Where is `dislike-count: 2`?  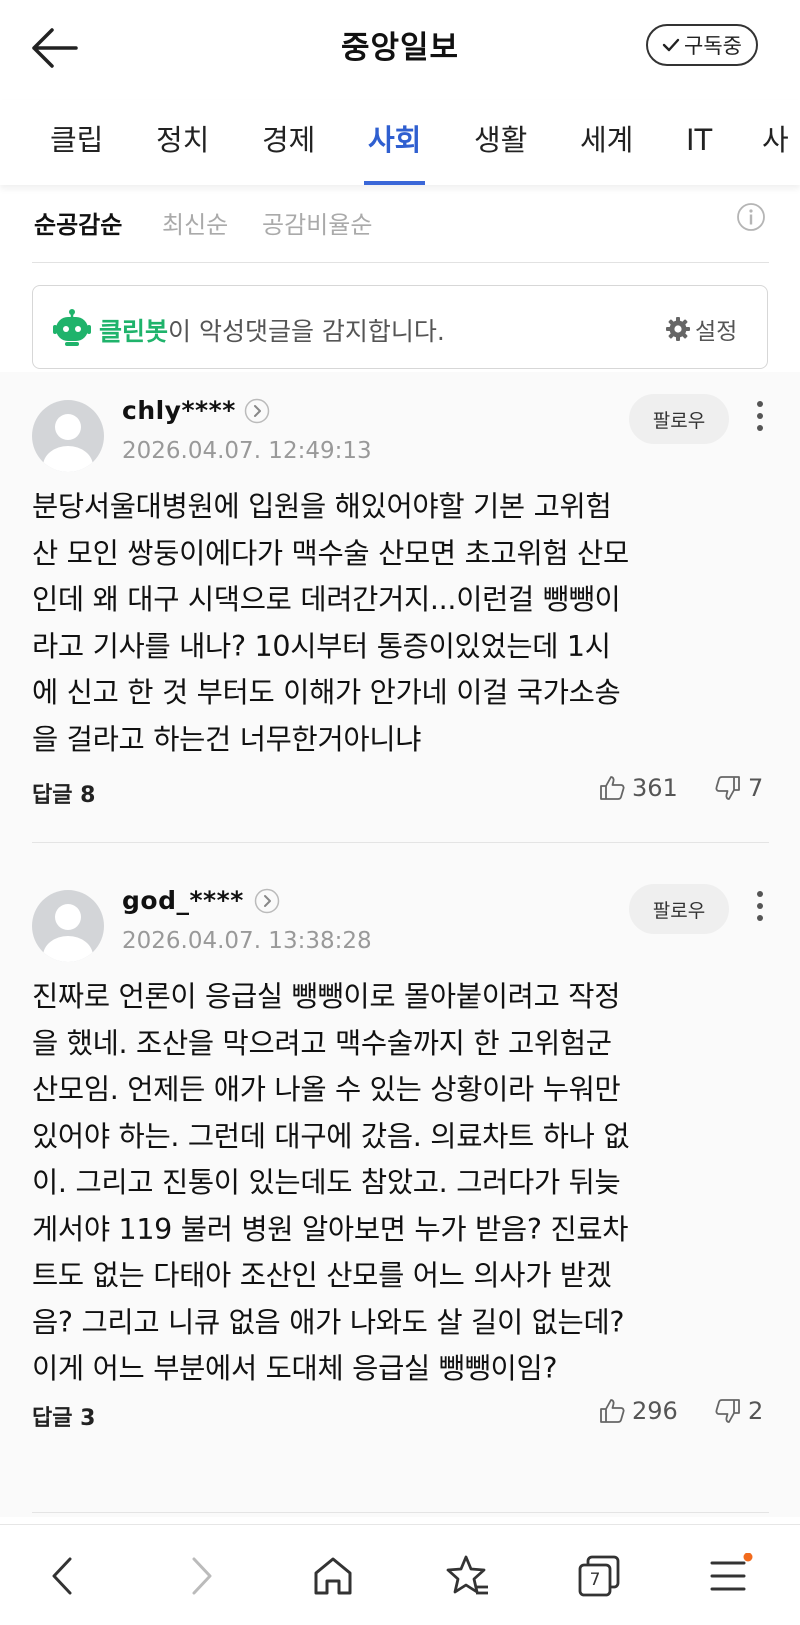 dislike-count: 2 is located at coordinates (756, 1411).